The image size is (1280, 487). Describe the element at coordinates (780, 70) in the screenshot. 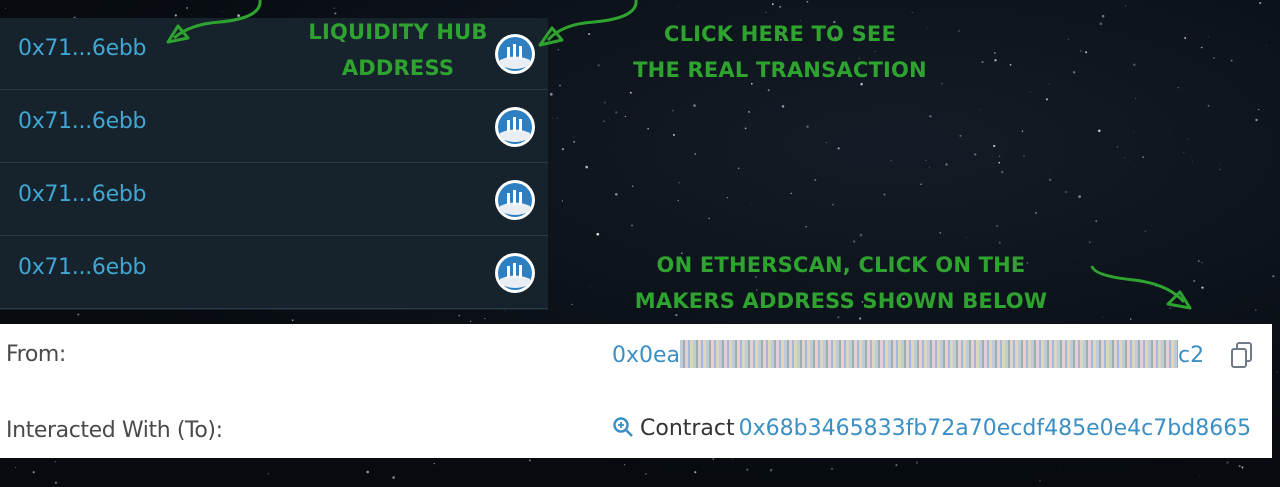

I see `annotation-line: THE REAL TRANSACTION` at that location.